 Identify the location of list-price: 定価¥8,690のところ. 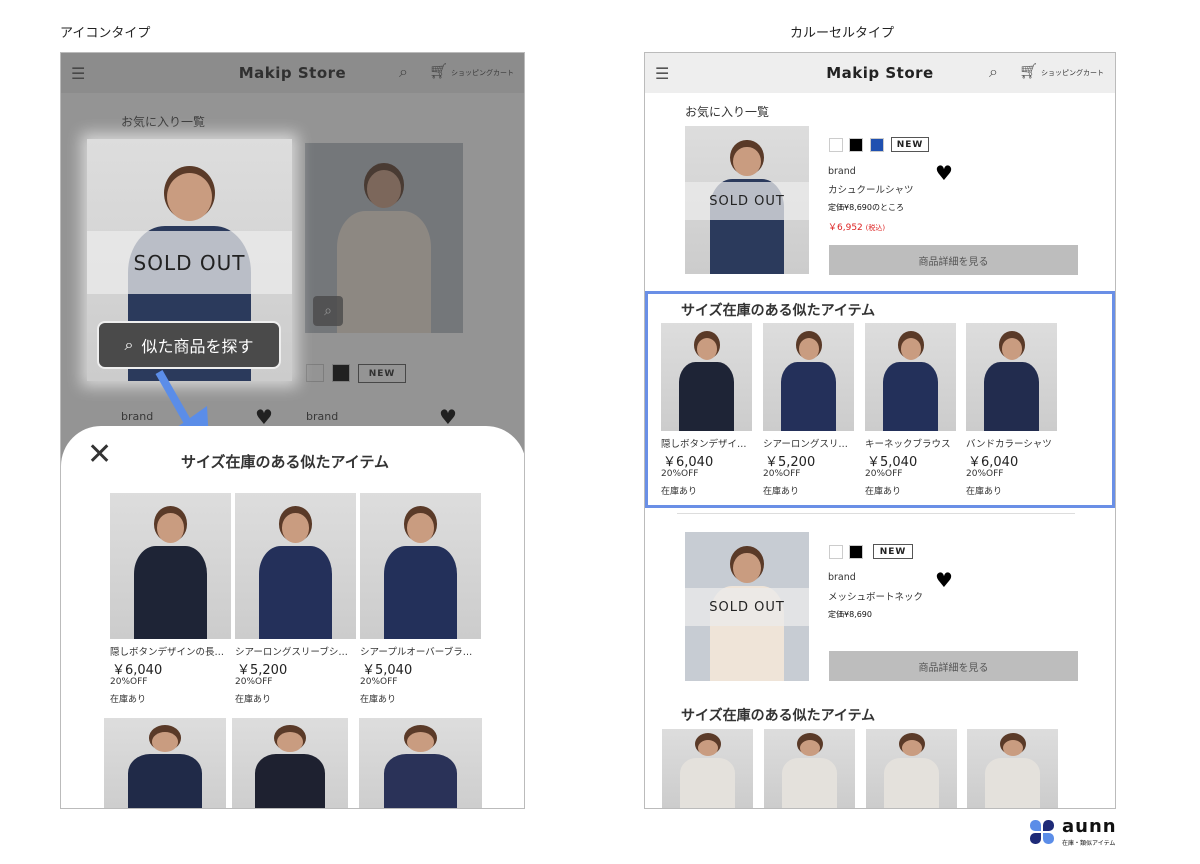
(866, 207).